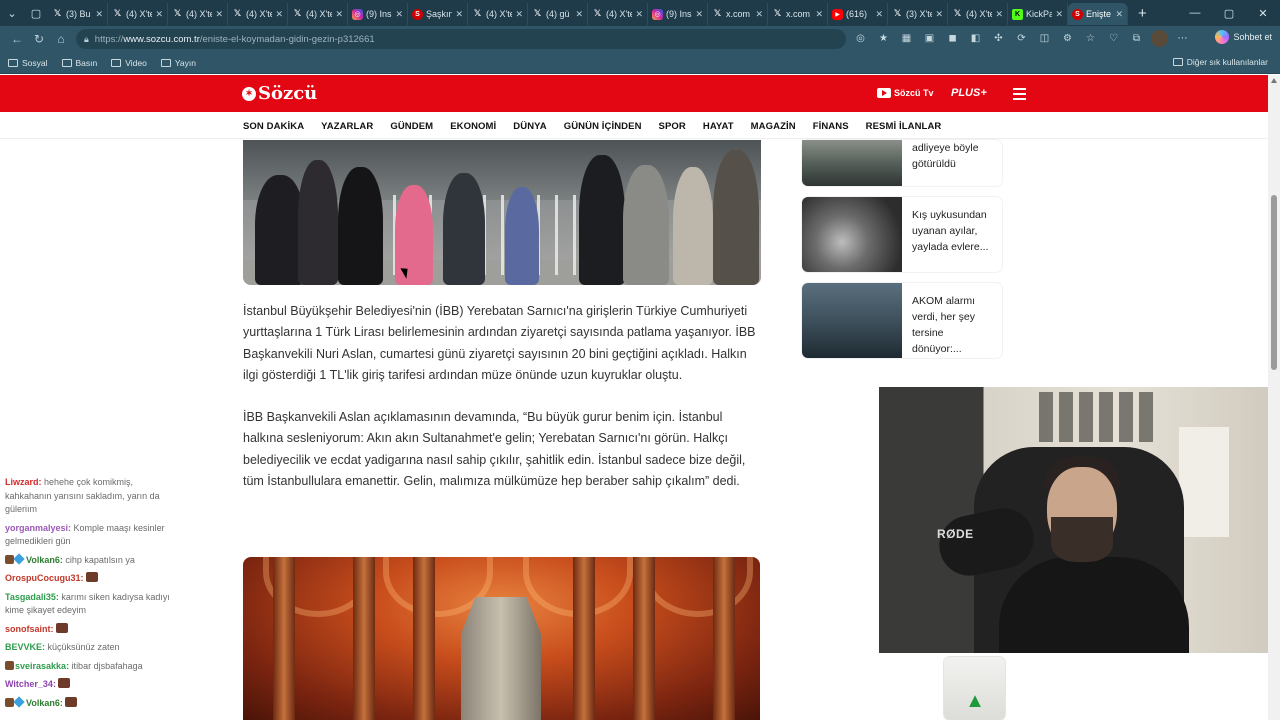 Image resolution: width=1280 pixels, height=720 pixels. What do you see at coordinates (718, 126) in the screenshot?
I see `nav-item: HAYAT` at bounding box center [718, 126].